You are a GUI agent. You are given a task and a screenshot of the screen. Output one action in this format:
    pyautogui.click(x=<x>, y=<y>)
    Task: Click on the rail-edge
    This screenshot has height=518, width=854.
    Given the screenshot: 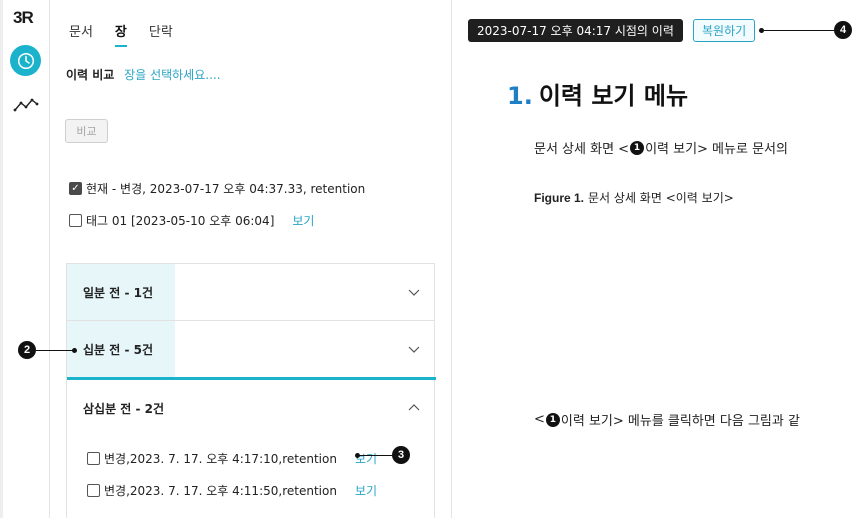 What is the action you would take?
    pyautogui.click(x=1, y=259)
    